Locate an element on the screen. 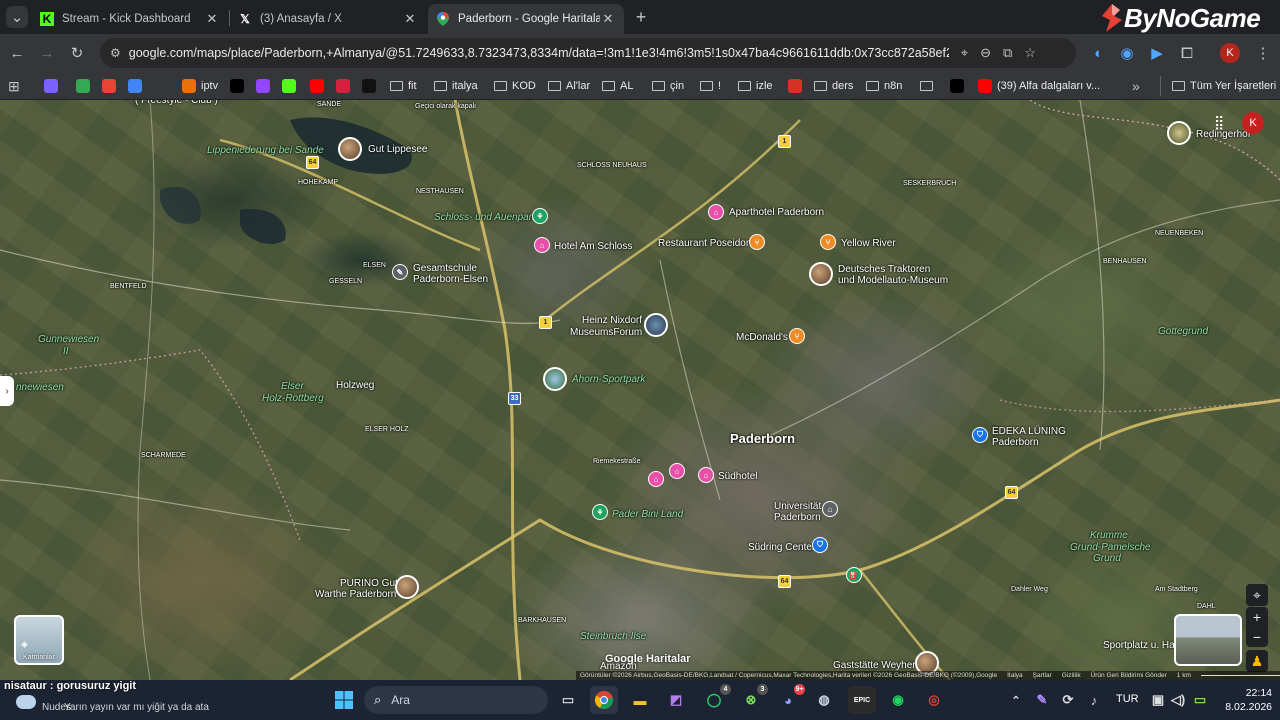 The width and height of the screenshot is (1280, 720). xbox-icon: ⊗ 3 is located at coordinates (752, 699).